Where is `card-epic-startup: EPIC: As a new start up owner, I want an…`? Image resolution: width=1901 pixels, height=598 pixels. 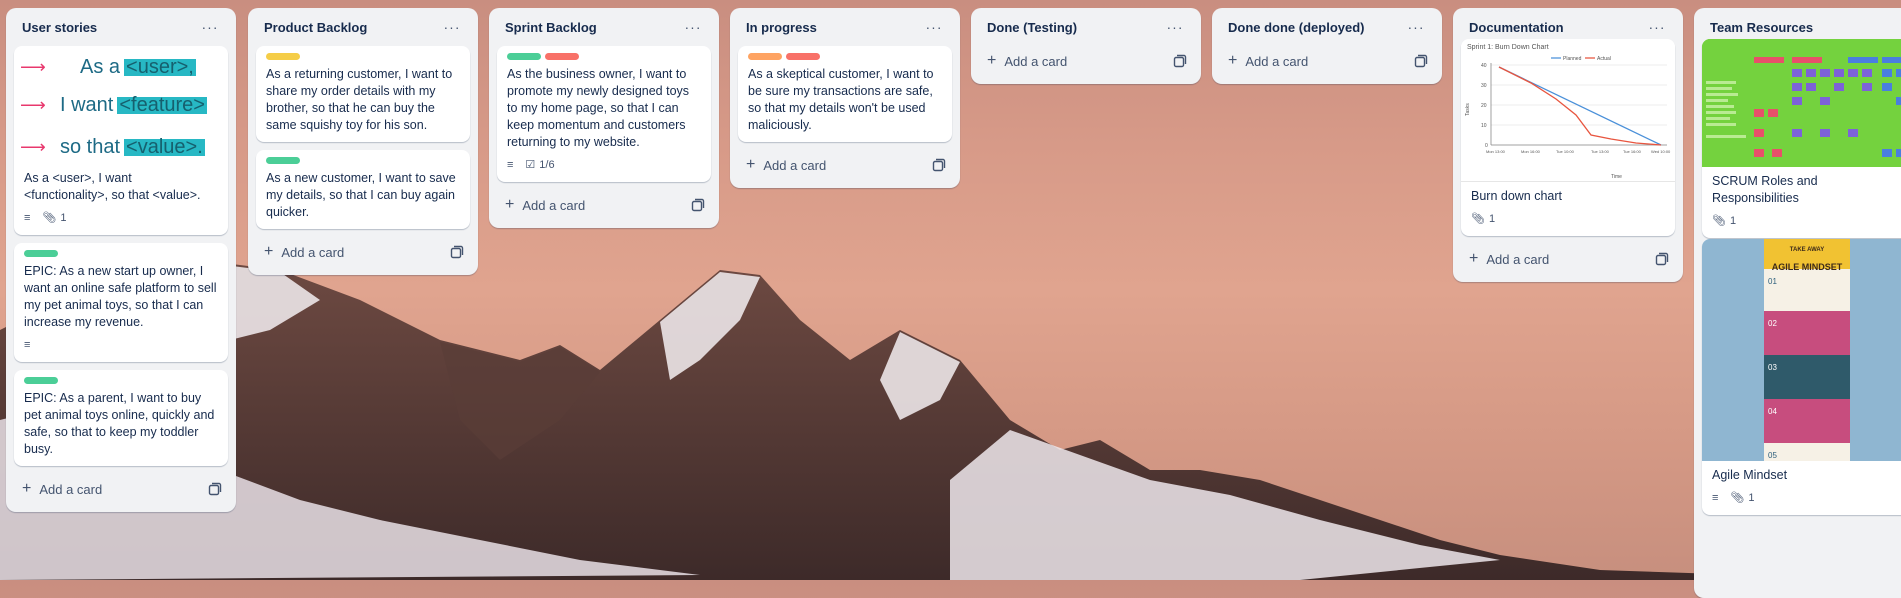 card-epic-startup: EPIC: As a new start up owner, I want an… is located at coordinates (121, 302).